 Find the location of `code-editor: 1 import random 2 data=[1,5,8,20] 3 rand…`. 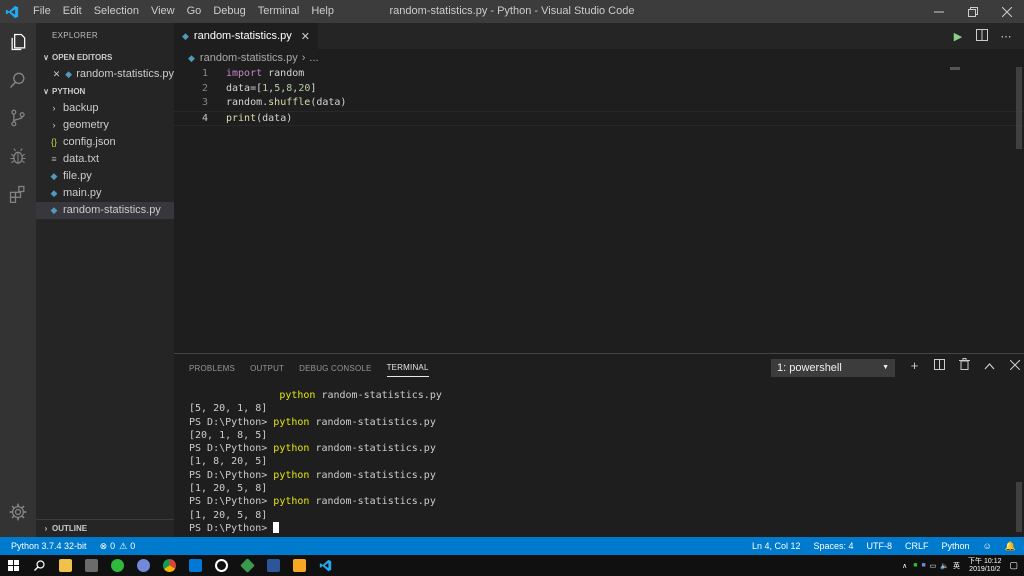

code-editor: 1 import random 2 data=[1,5,8,20] 3 rand… is located at coordinates (599, 96).